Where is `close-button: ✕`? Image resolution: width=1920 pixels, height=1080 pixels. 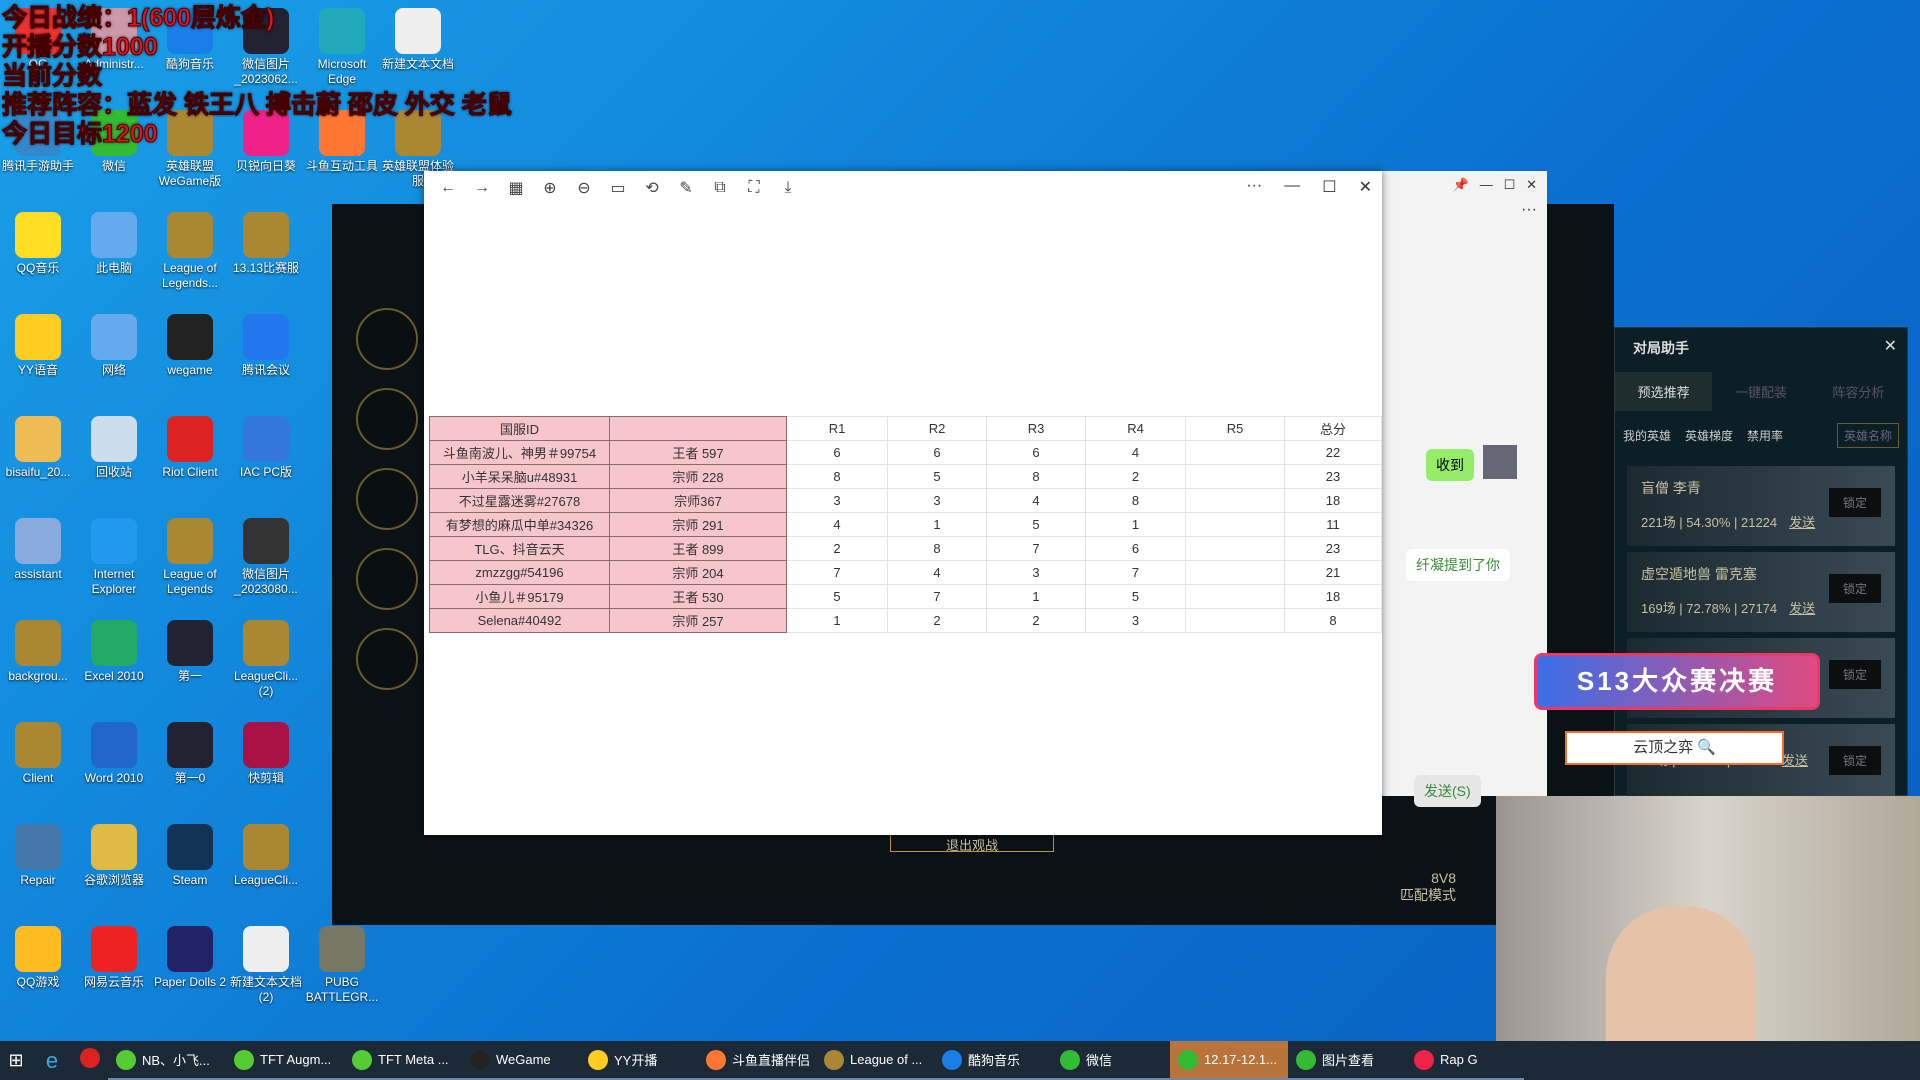 close-button: ✕ is located at coordinates (1365, 187).